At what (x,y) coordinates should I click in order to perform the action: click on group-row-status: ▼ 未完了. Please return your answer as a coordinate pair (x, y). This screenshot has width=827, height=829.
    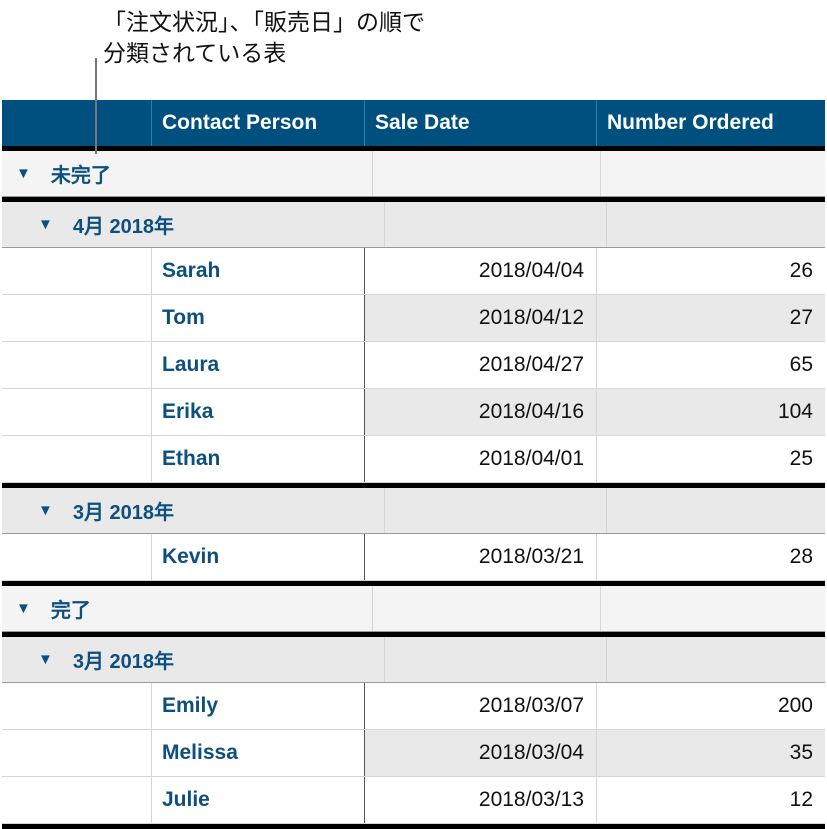
    Looking at the image, I should click on (413, 174).